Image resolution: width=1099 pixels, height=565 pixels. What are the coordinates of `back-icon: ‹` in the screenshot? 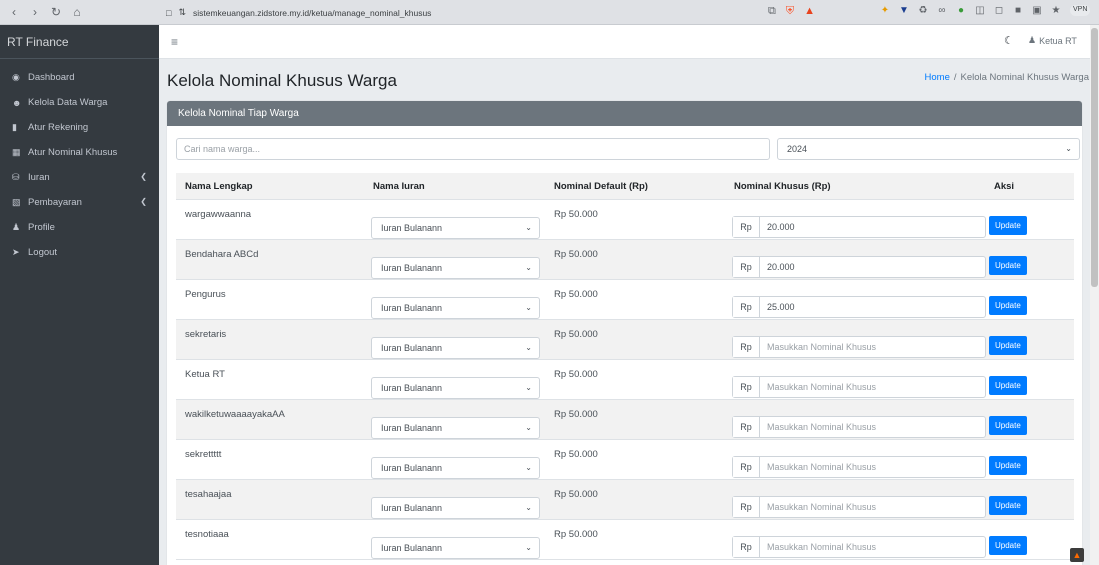 It's located at (14, 12).